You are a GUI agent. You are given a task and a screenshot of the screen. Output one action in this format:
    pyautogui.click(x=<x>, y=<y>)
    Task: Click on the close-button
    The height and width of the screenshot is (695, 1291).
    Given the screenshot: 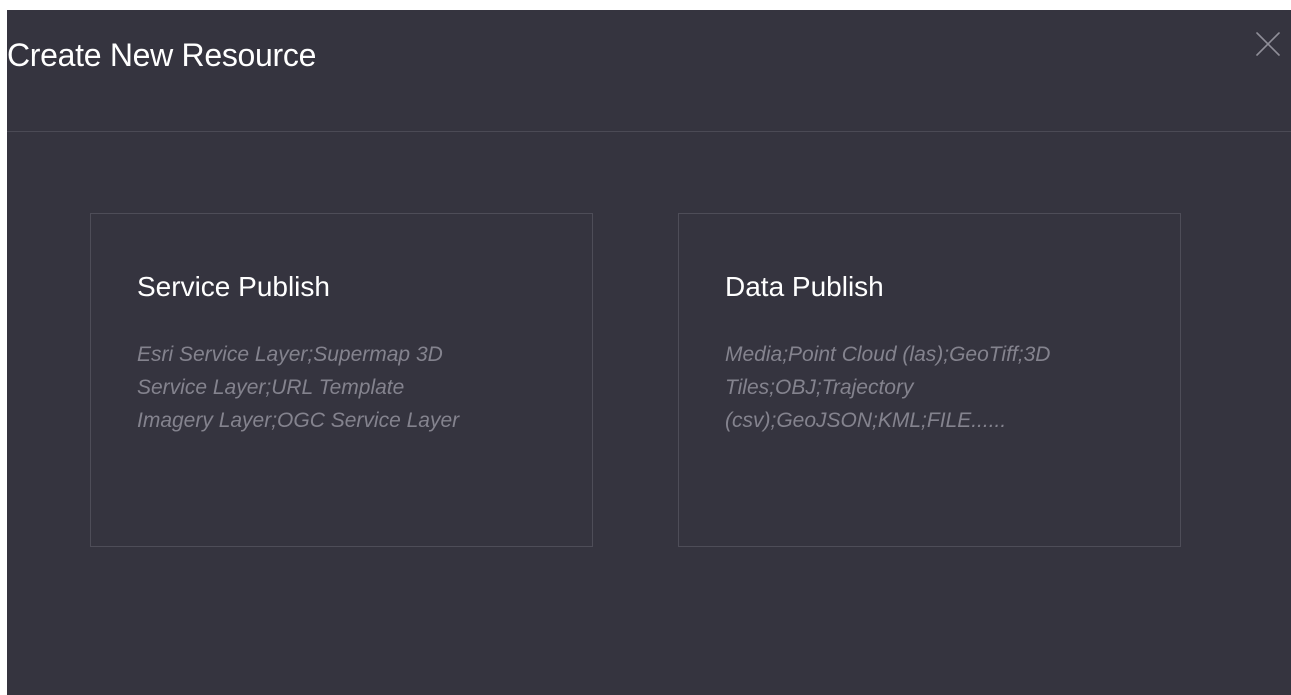 What is the action you would take?
    pyautogui.click(x=1268, y=44)
    